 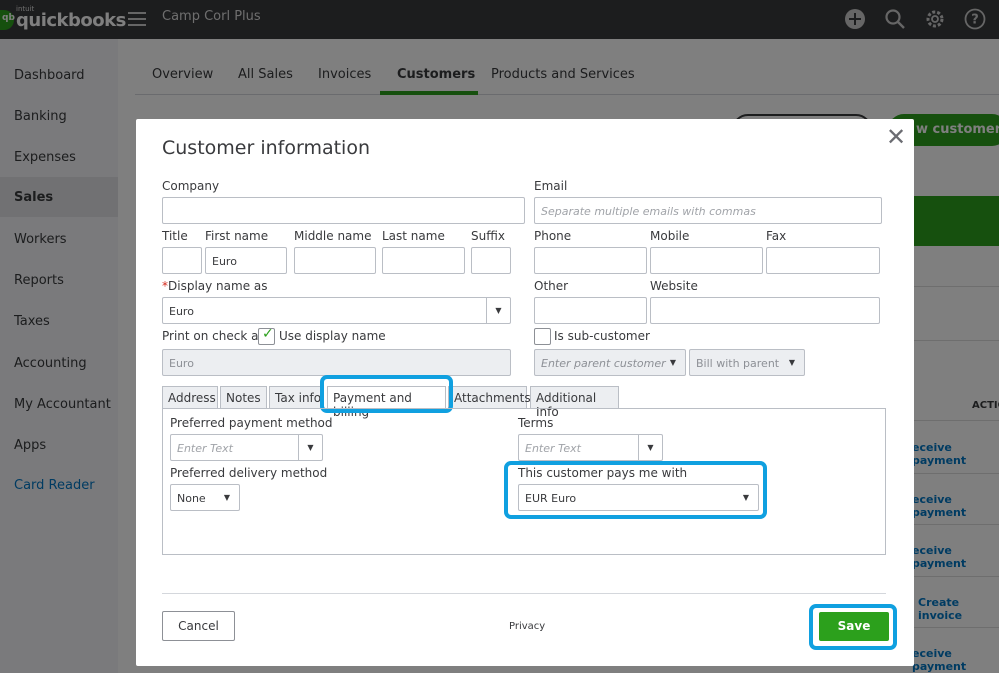 What do you see at coordinates (551, 186) in the screenshot?
I see `email-label: Email` at bounding box center [551, 186].